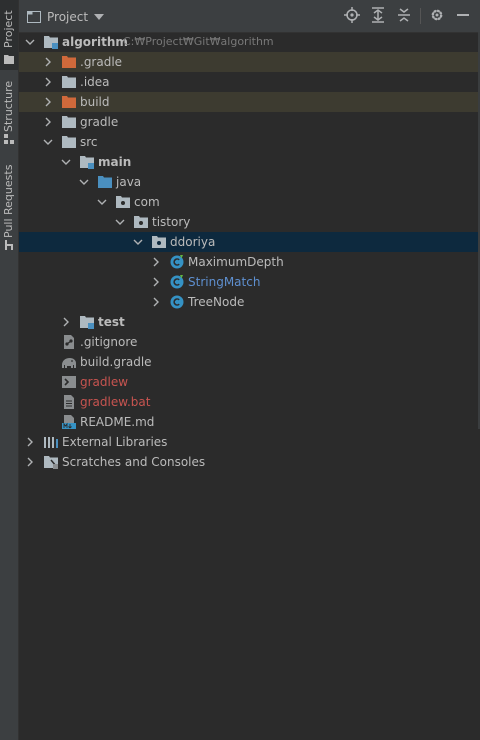 The width and height of the screenshot is (480, 740). I want to click on tree-label: tistory, so click(171, 222).